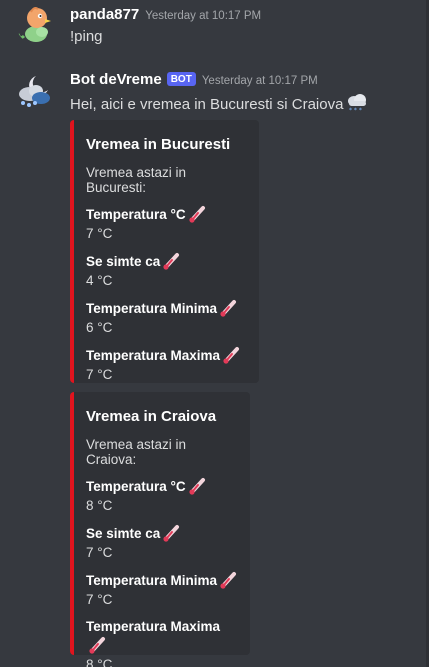  Describe the element at coordinates (86, 36) in the screenshot. I see `message-content: !ping` at that location.